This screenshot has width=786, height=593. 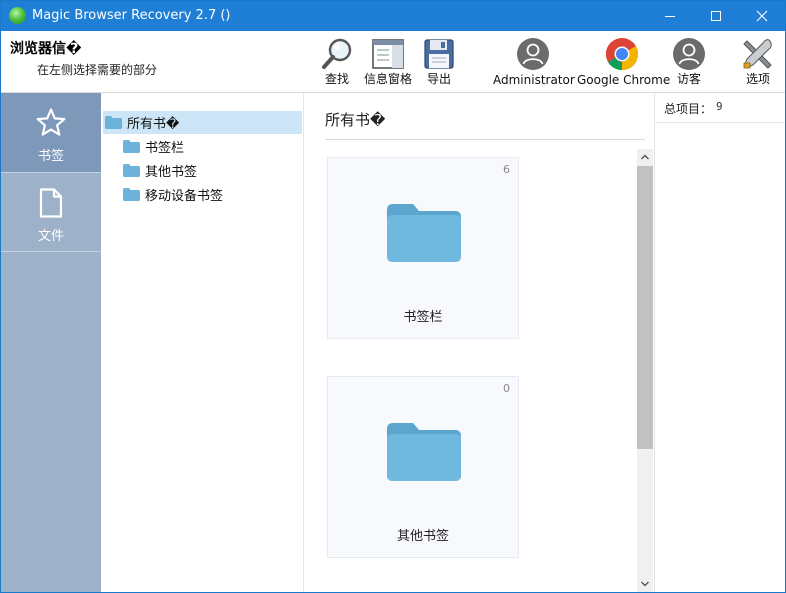 What do you see at coordinates (645, 307) in the screenshot?
I see `scroll-thumb` at bounding box center [645, 307].